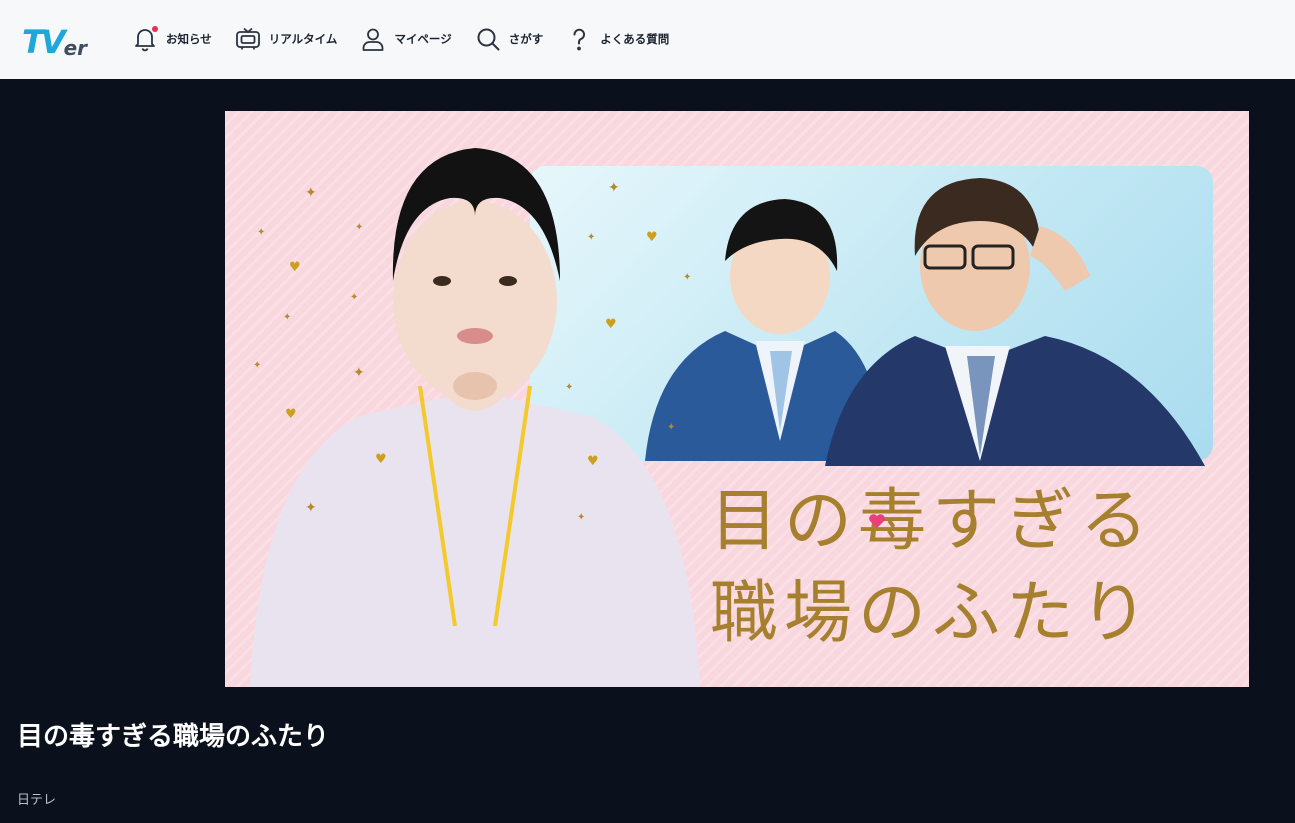  What do you see at coordinates (635, 39) in the screenshot?
I see `nav-item-label: よくある質問` at bounding box center [635, 39].